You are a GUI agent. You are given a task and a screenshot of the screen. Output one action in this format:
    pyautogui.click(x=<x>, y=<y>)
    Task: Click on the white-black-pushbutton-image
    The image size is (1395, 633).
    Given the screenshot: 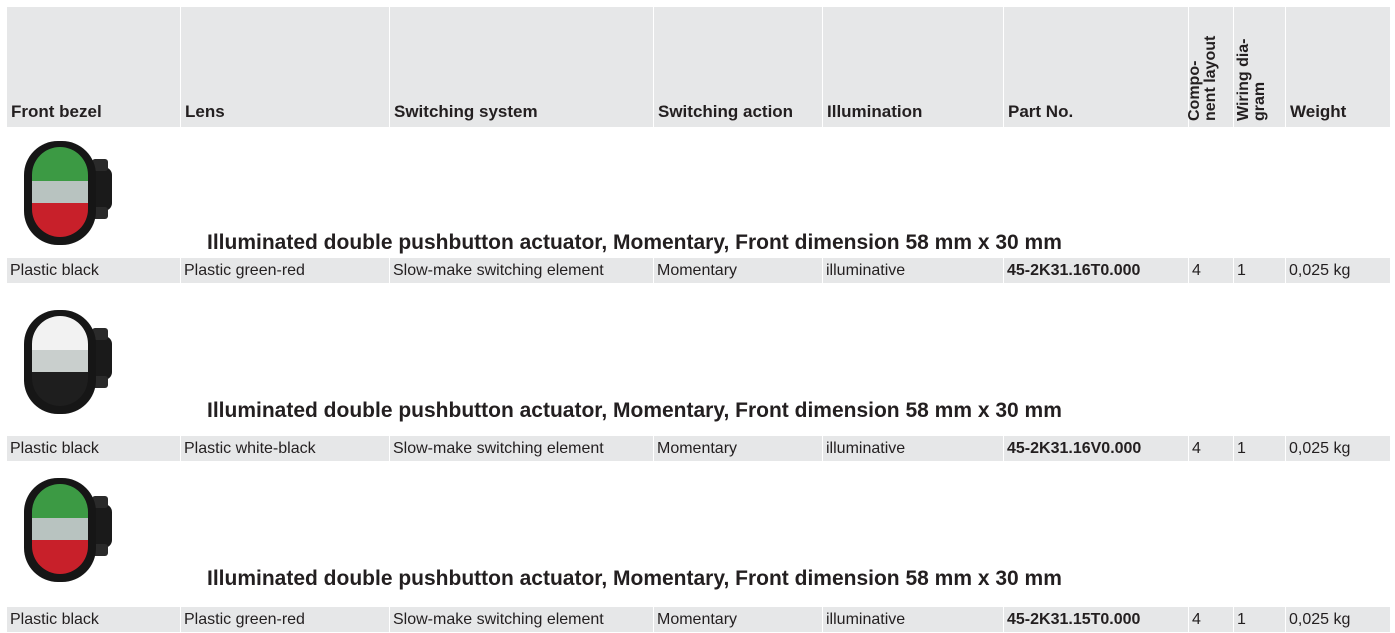 What is the action you would take?
    pyautogui.click(x=68, y=362)
    